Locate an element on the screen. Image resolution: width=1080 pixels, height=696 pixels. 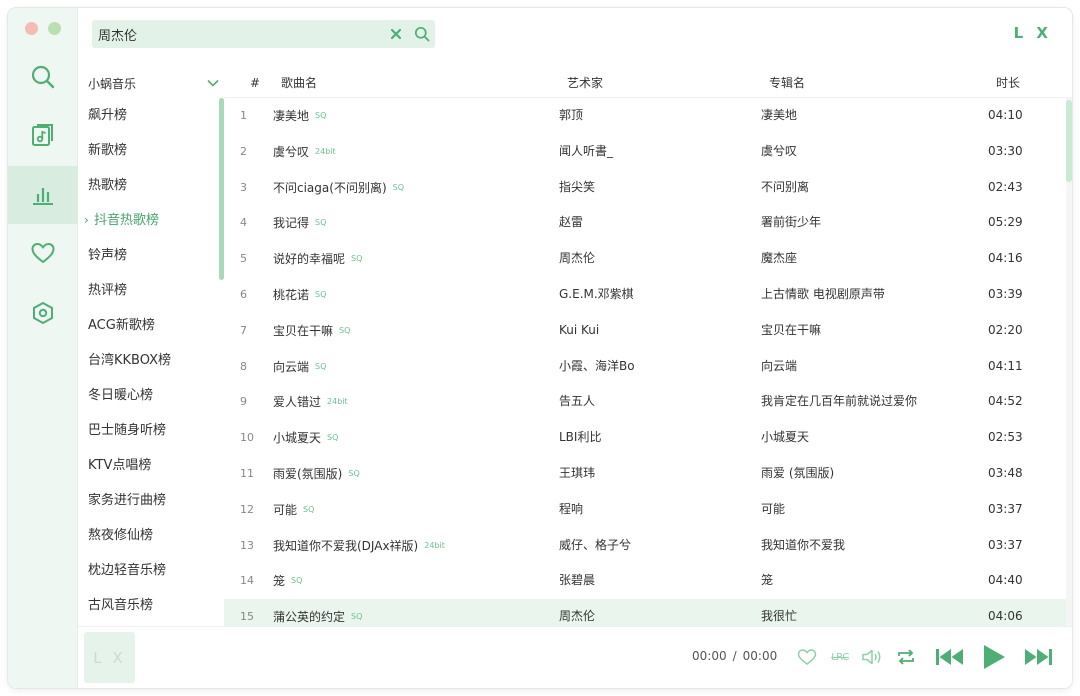
album-name-text: 凄美地 is located at coordinates (779, 115).